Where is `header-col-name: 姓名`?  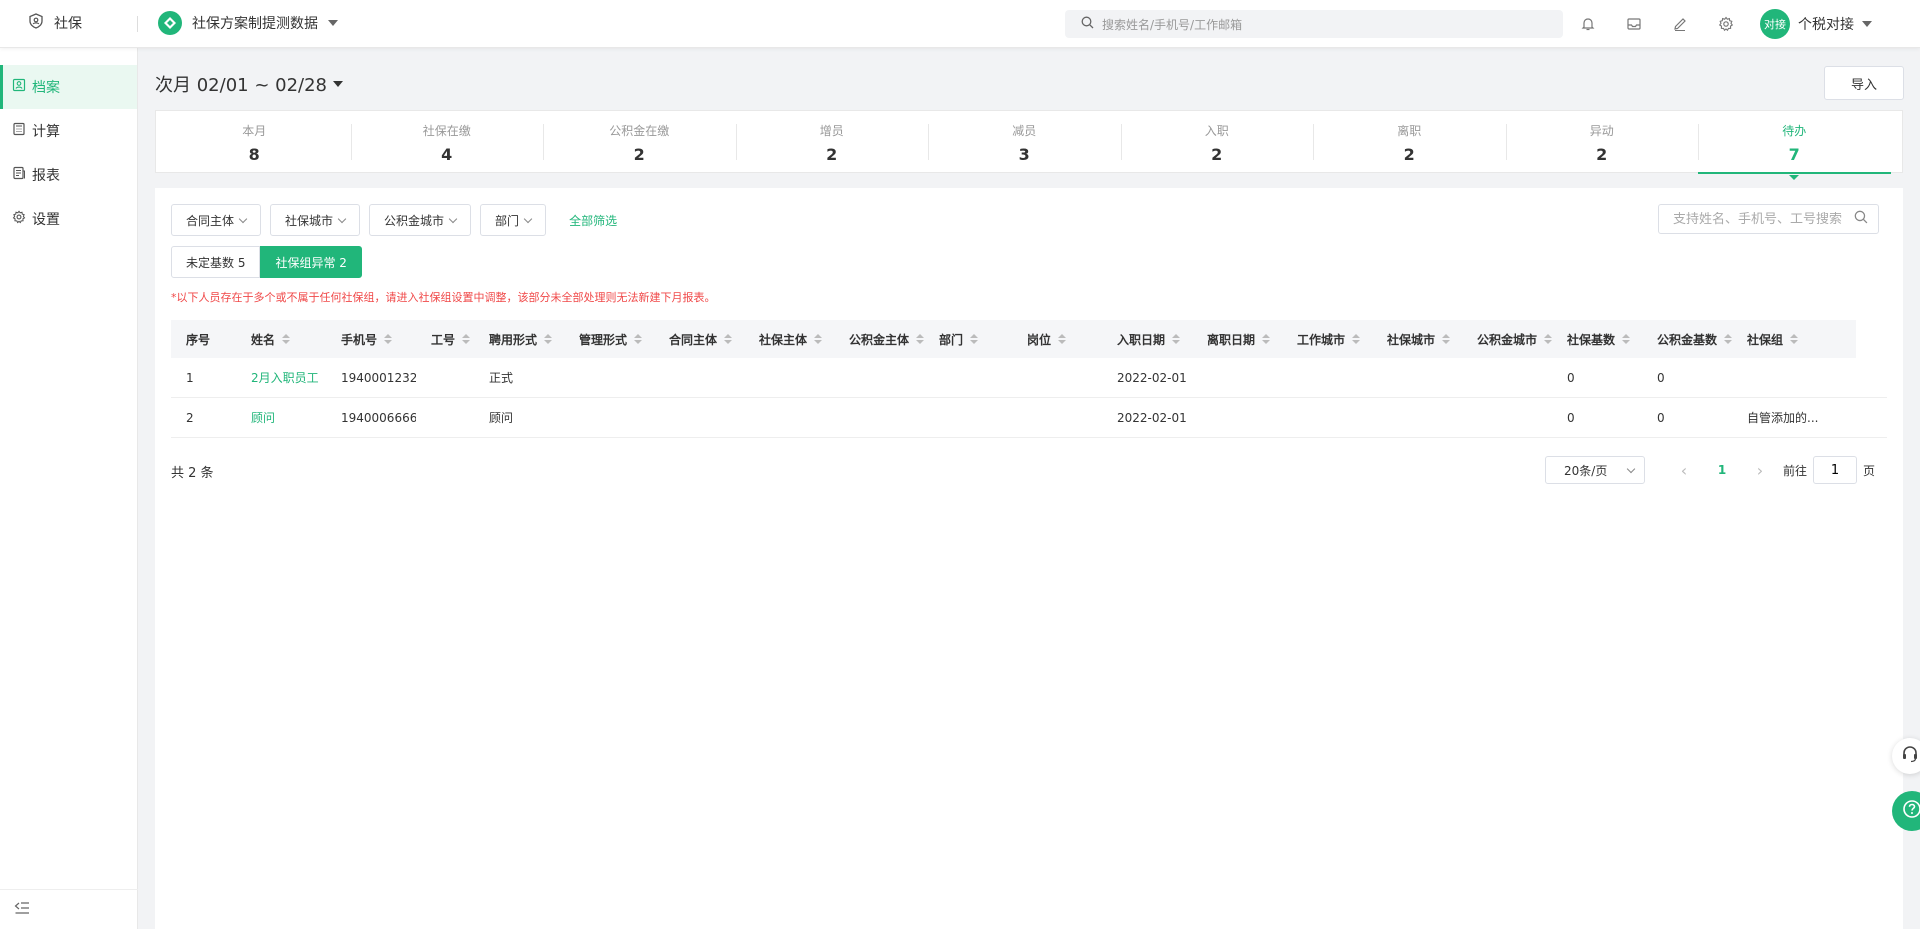 header-col-name: 姓名 is located at coordinates (281, 339).